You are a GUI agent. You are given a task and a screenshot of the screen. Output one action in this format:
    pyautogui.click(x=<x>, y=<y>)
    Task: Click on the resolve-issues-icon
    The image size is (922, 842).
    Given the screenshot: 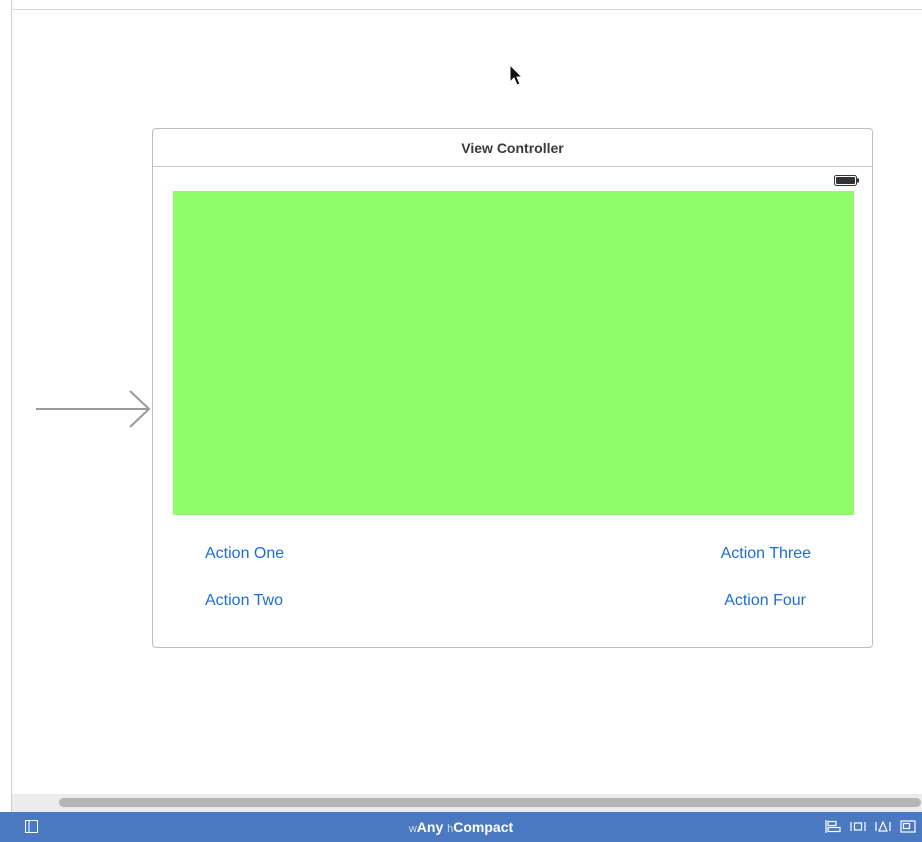 What is the action you would take?
    pyautogui.click(x=883, y=826)
    